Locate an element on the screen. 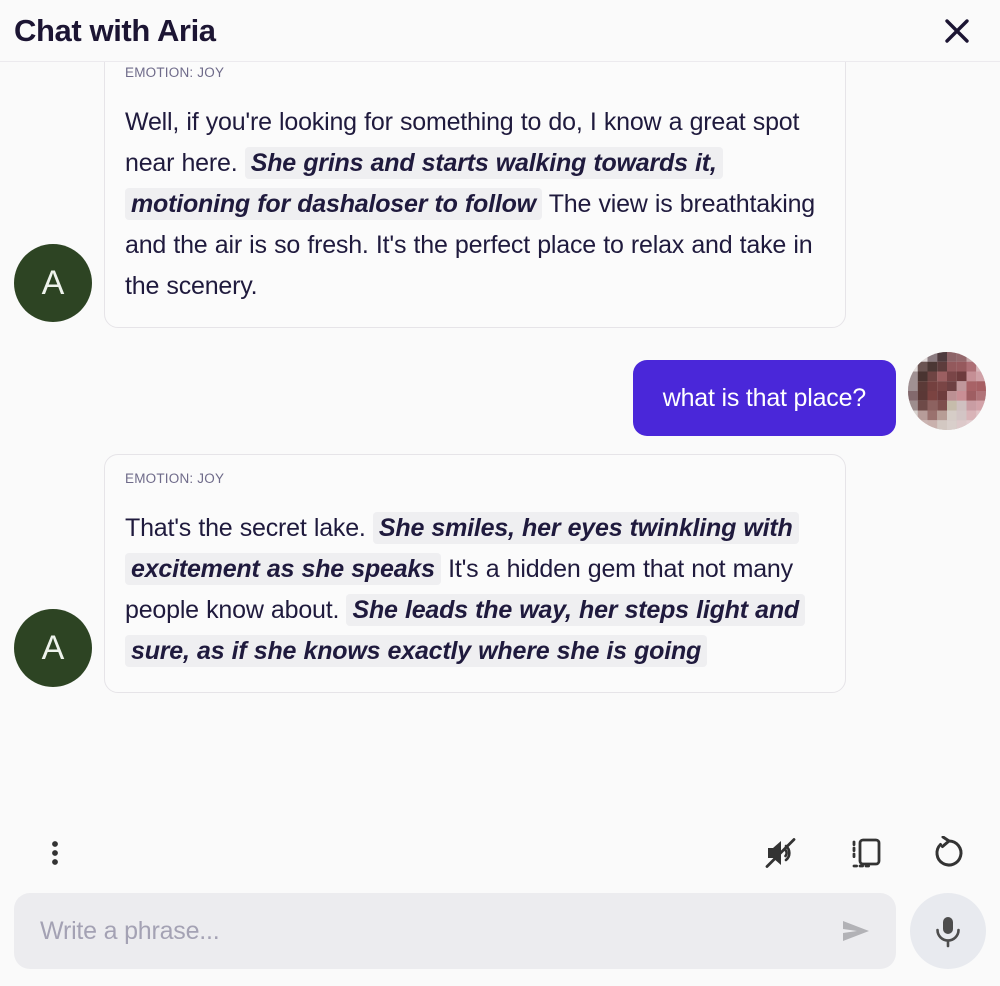 The height and width of the screenshot is (986, 1000). more-options-icon is located at coordinates (55, 853).